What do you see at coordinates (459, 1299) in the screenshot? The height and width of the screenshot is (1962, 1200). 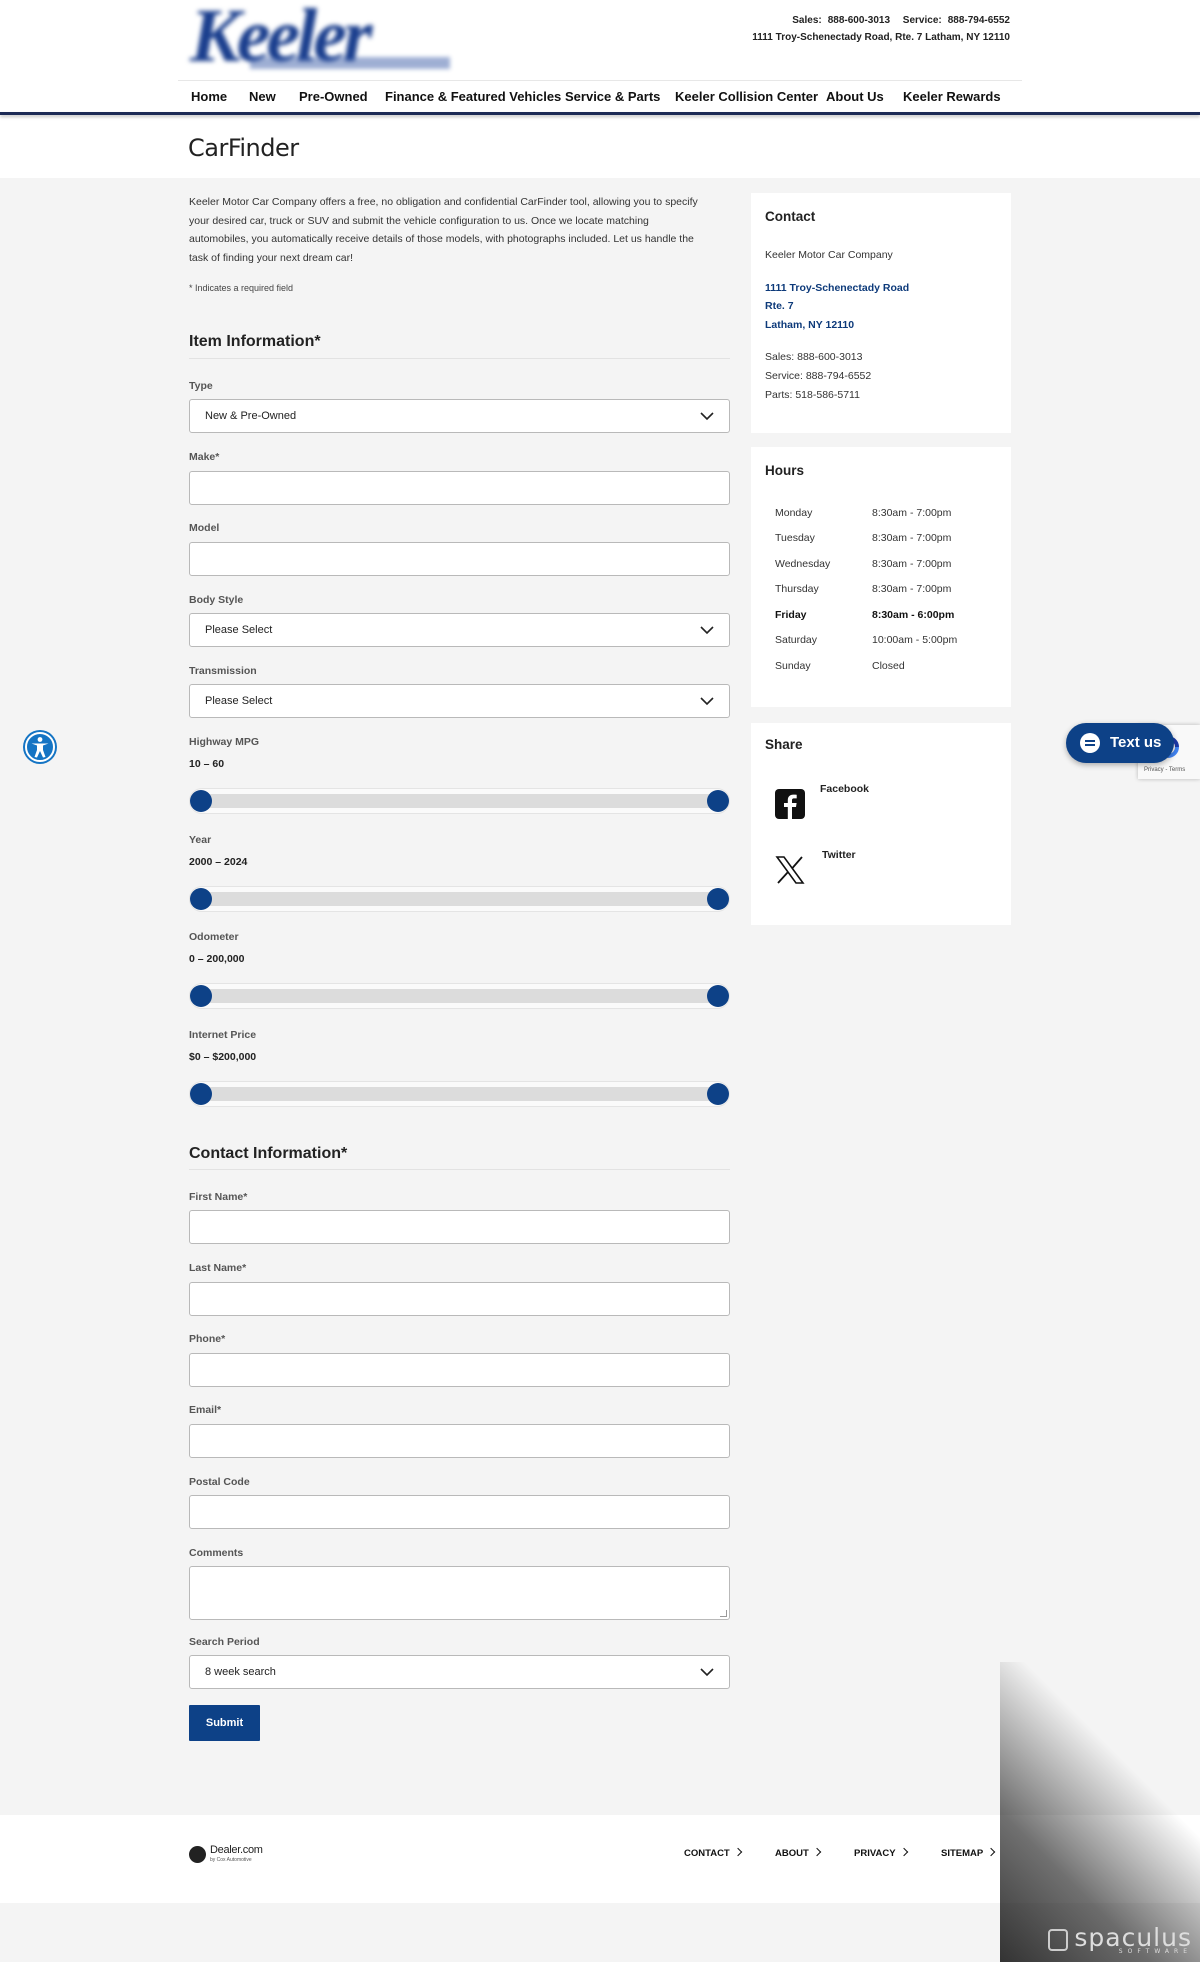 I see `last-name-input` at bounding box center [459, 1299].